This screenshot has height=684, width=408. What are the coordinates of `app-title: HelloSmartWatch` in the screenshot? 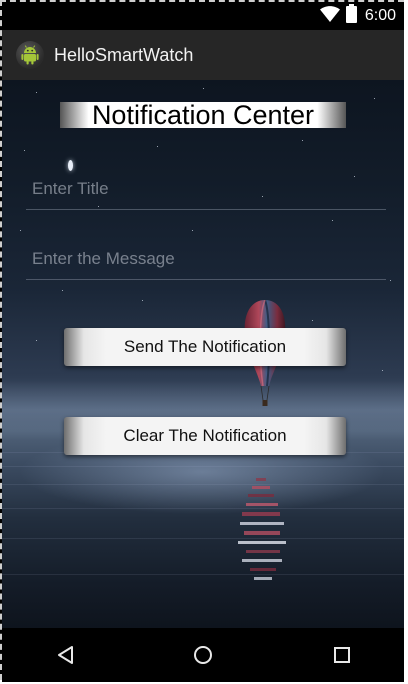 It's located at (124, 54).